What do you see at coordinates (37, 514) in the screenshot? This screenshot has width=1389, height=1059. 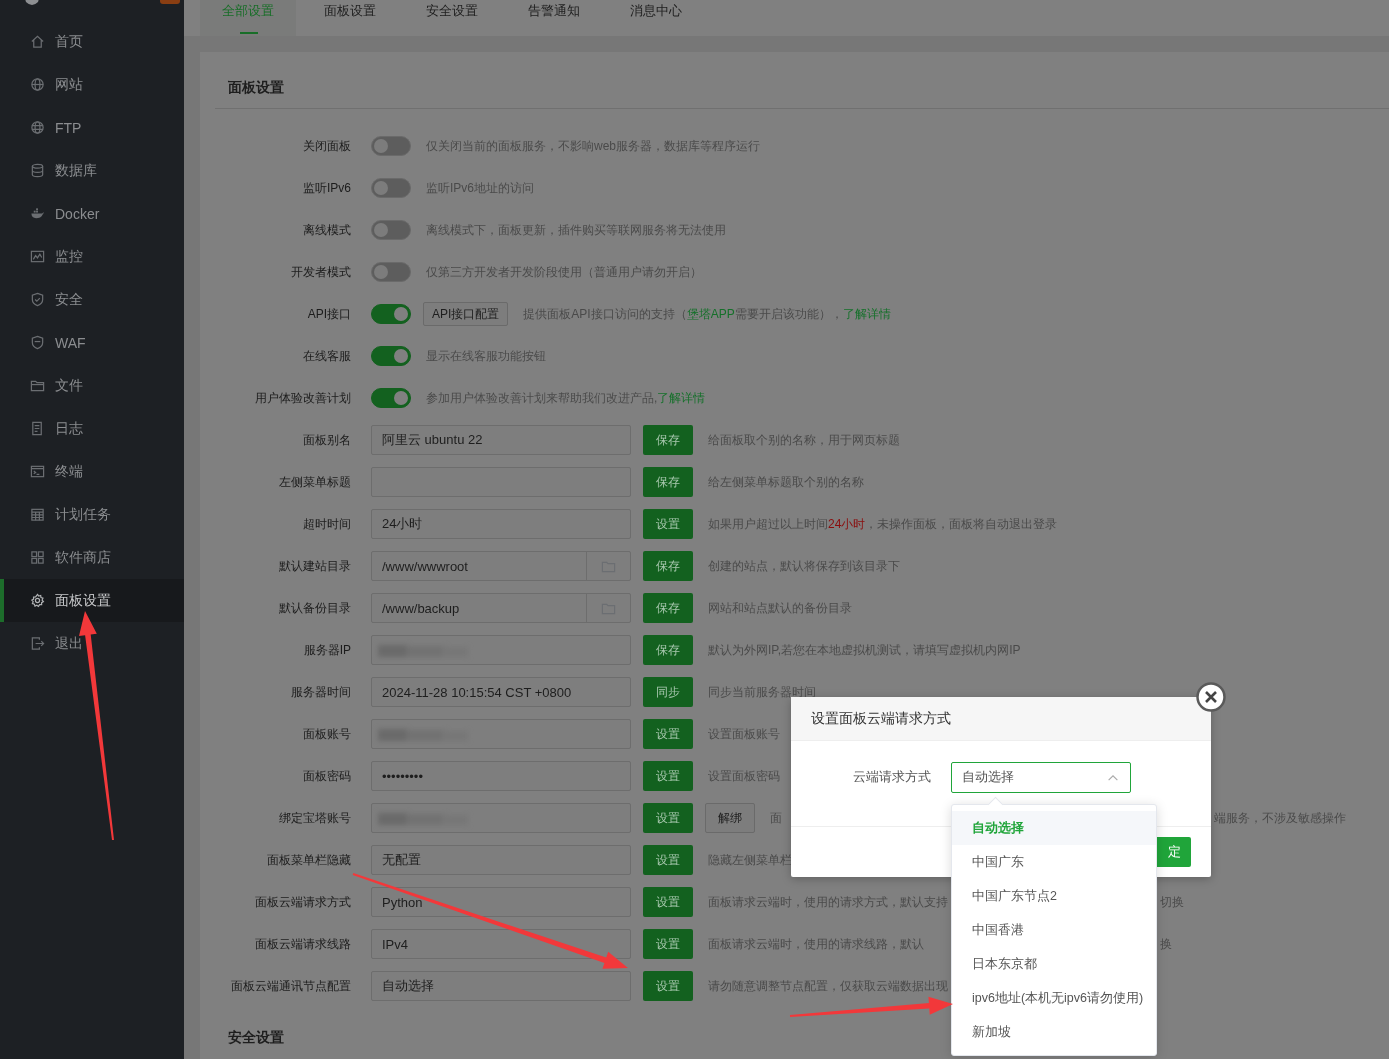 I see `calendar-icon` at bounding box center [37, 514].